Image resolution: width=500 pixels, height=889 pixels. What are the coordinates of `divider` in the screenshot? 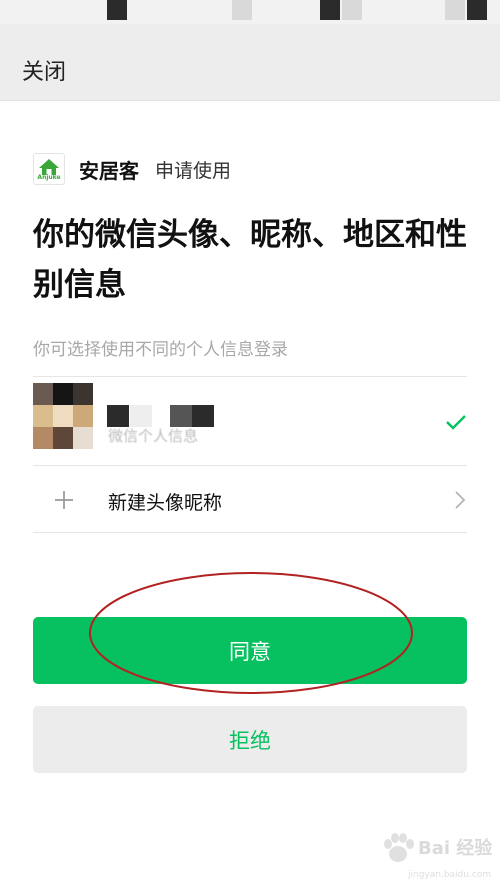 It's located at (250, 532).